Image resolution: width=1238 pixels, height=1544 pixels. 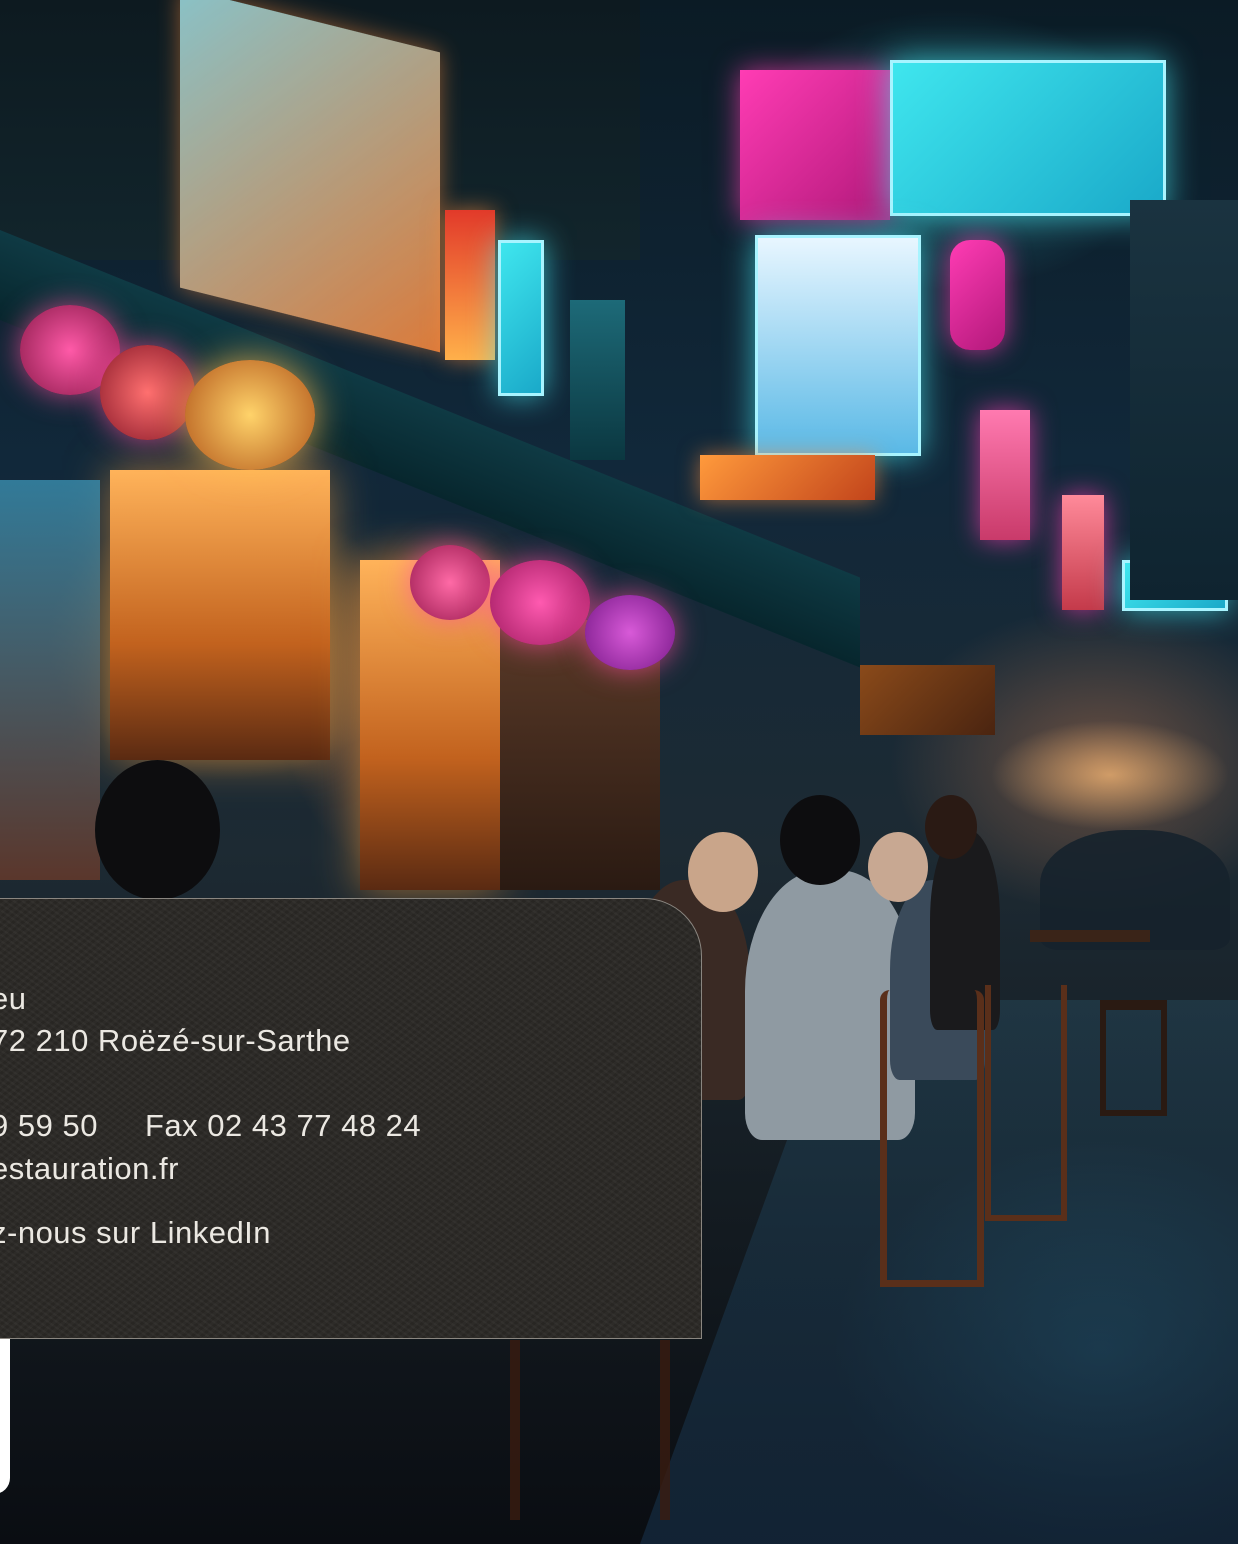 I want to click on address-line-1: eu, so click(x=13, y=998).